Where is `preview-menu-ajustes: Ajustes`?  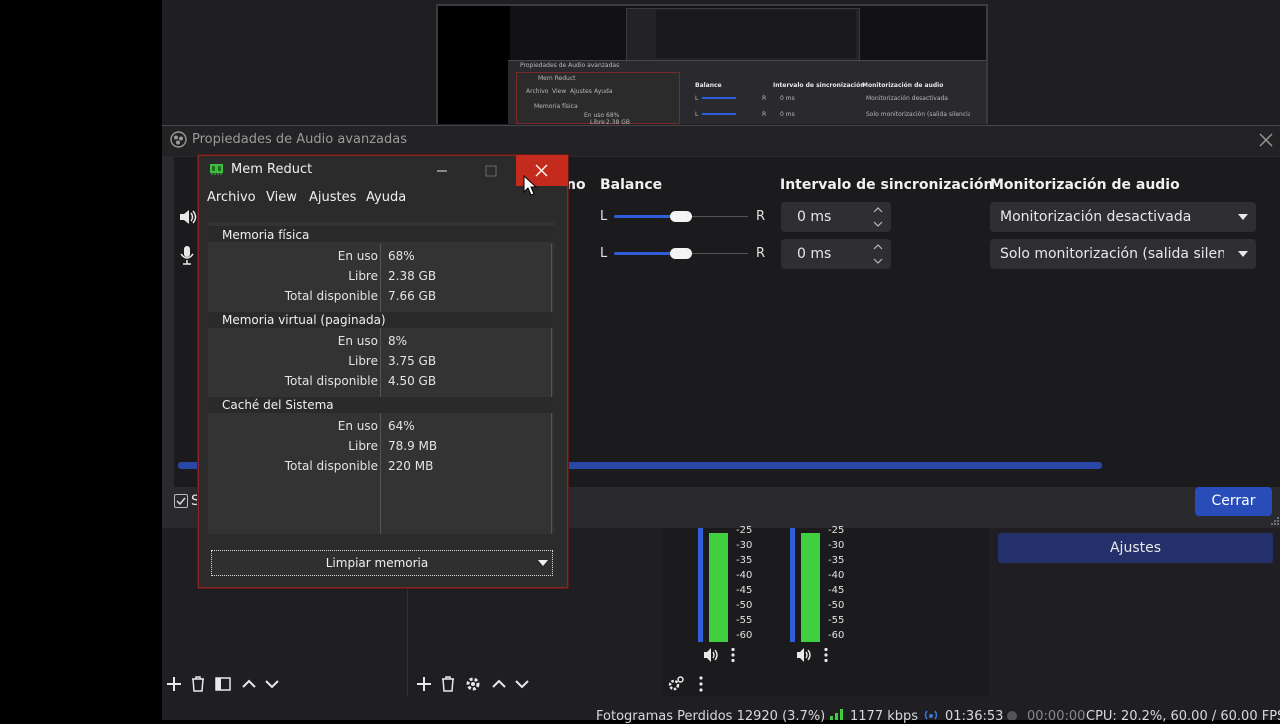 preview-menu-ajustes: Ajustes is located at coordinates (581, 91).